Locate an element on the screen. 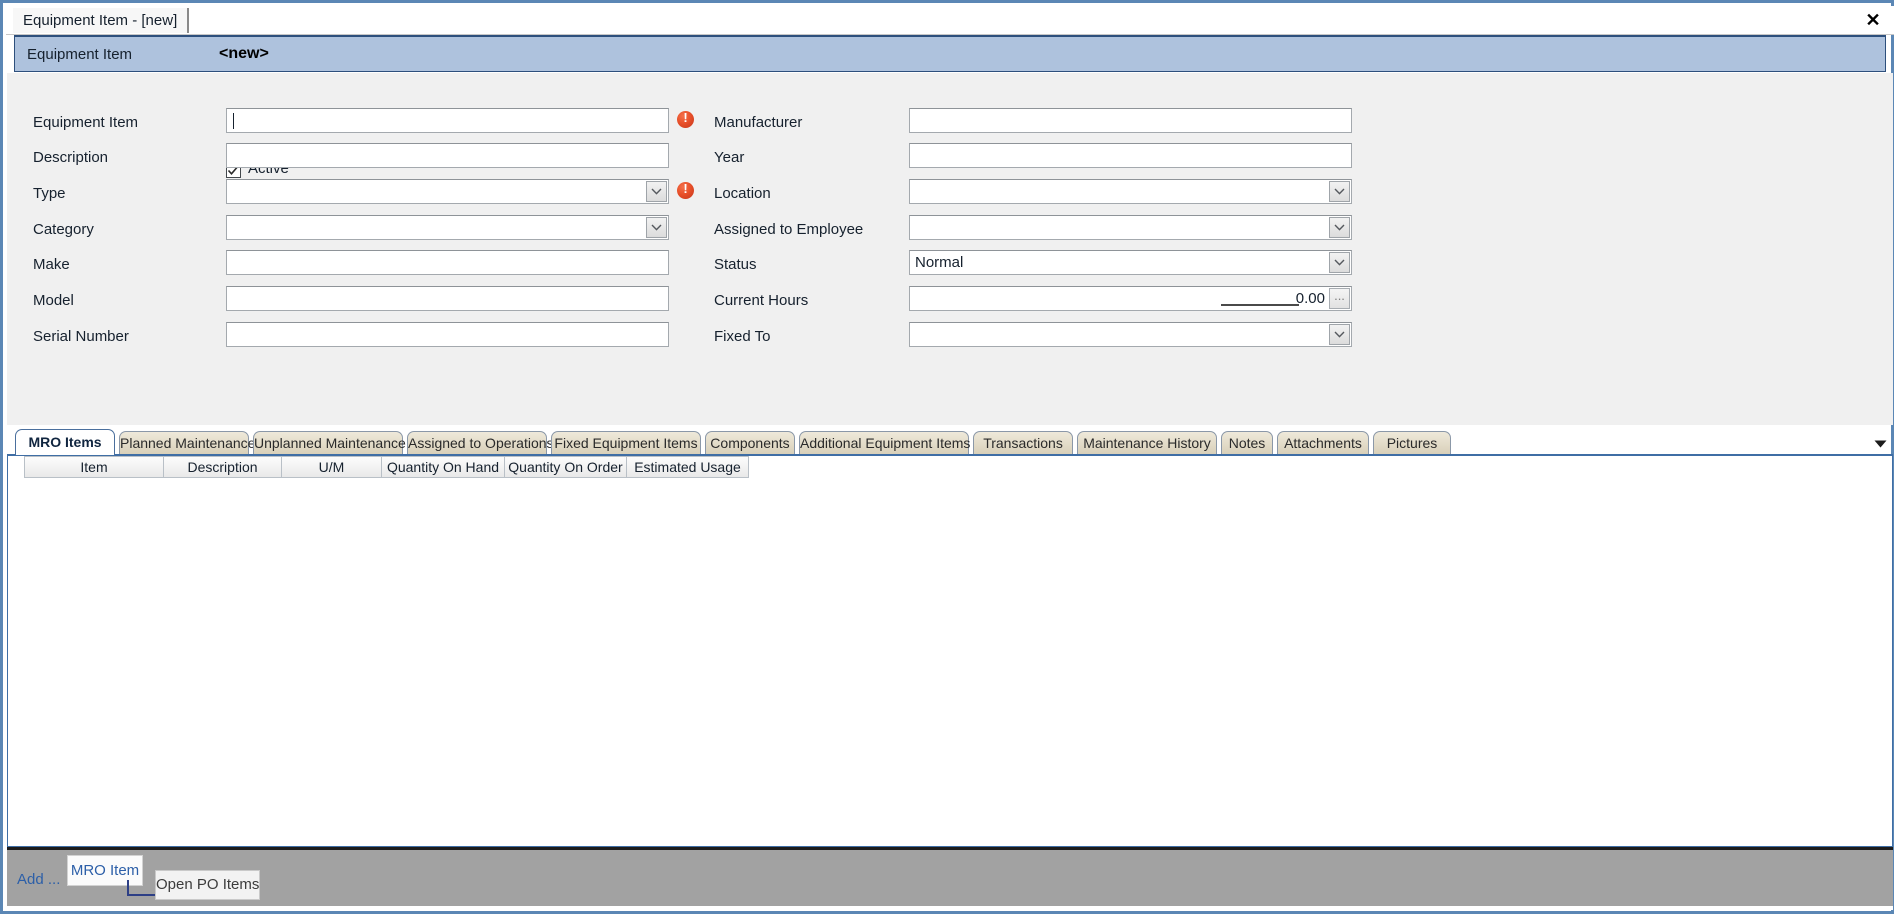  tab-additional-equipment-items: Additional Equipment Items is located at coordinates (884, 443).